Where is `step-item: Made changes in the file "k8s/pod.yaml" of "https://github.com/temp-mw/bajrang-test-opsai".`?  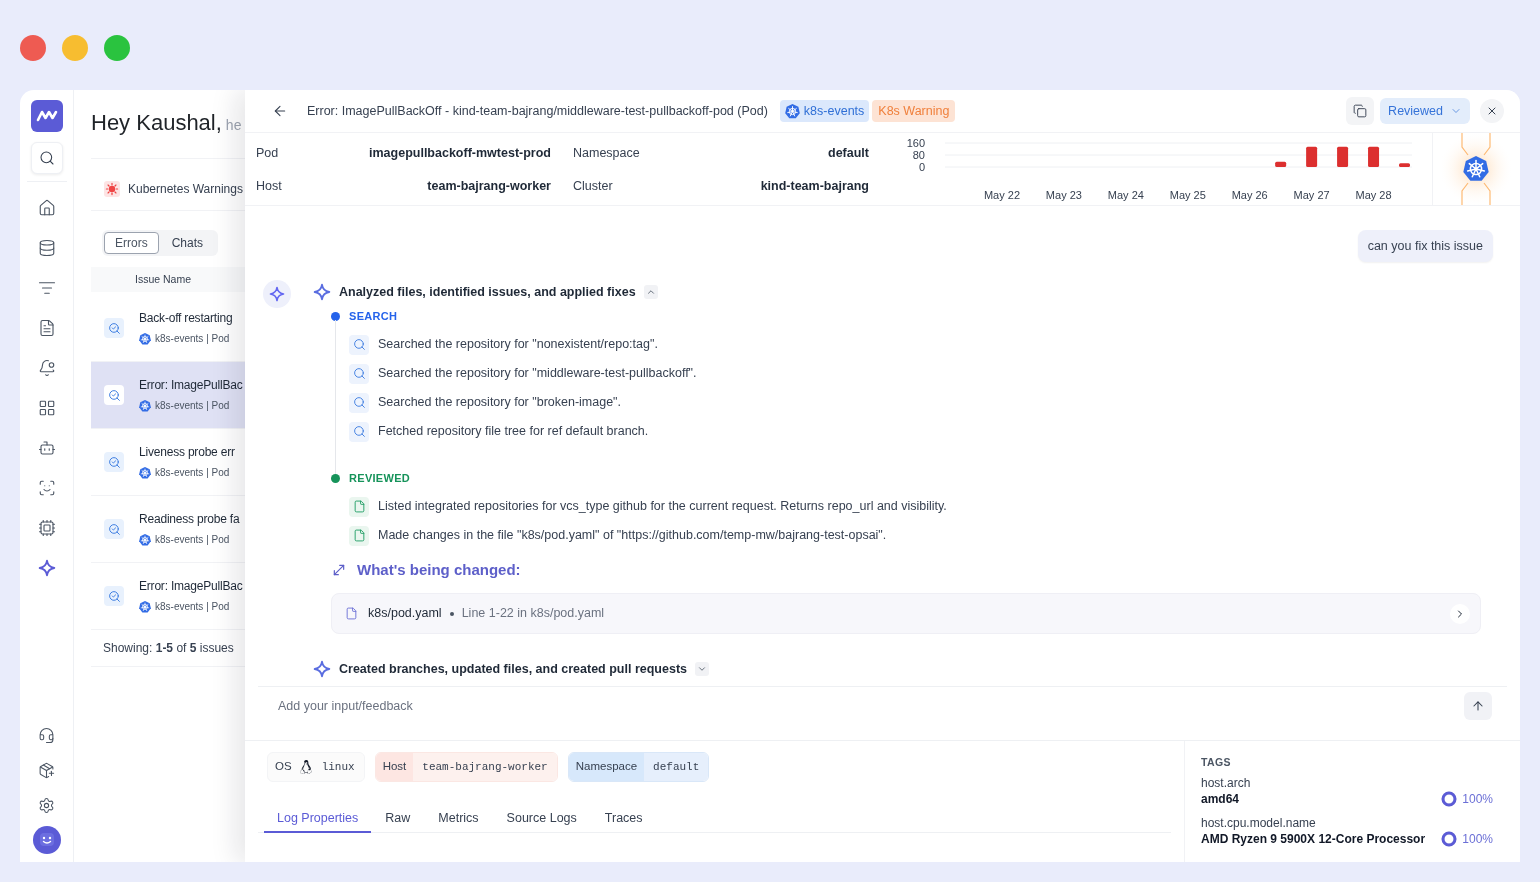
step-item: Made changes in the file "k8s/pod.yaml" of "https://github.com/temp-mw/bajrang-test-opsai". is located at coordinates (632, 536).